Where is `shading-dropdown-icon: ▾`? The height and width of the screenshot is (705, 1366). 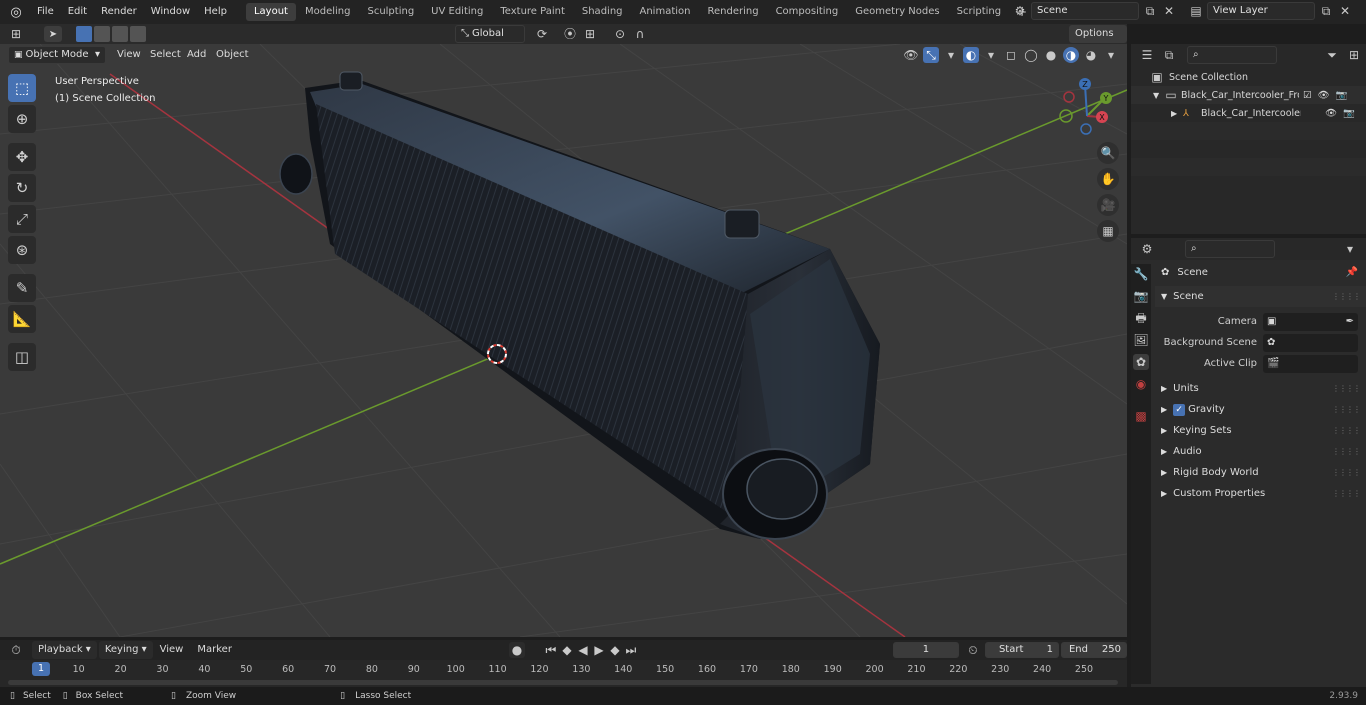 shading-dropdown-icon: ▾ is located at coordinates (1111, 55).